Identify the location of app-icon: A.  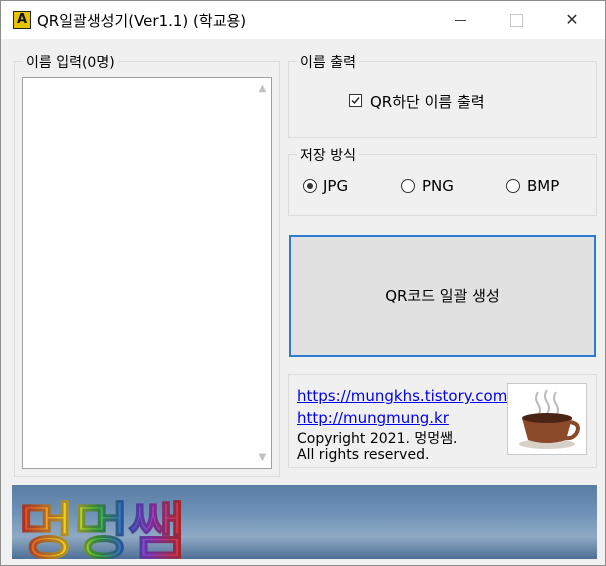
(22, 20).